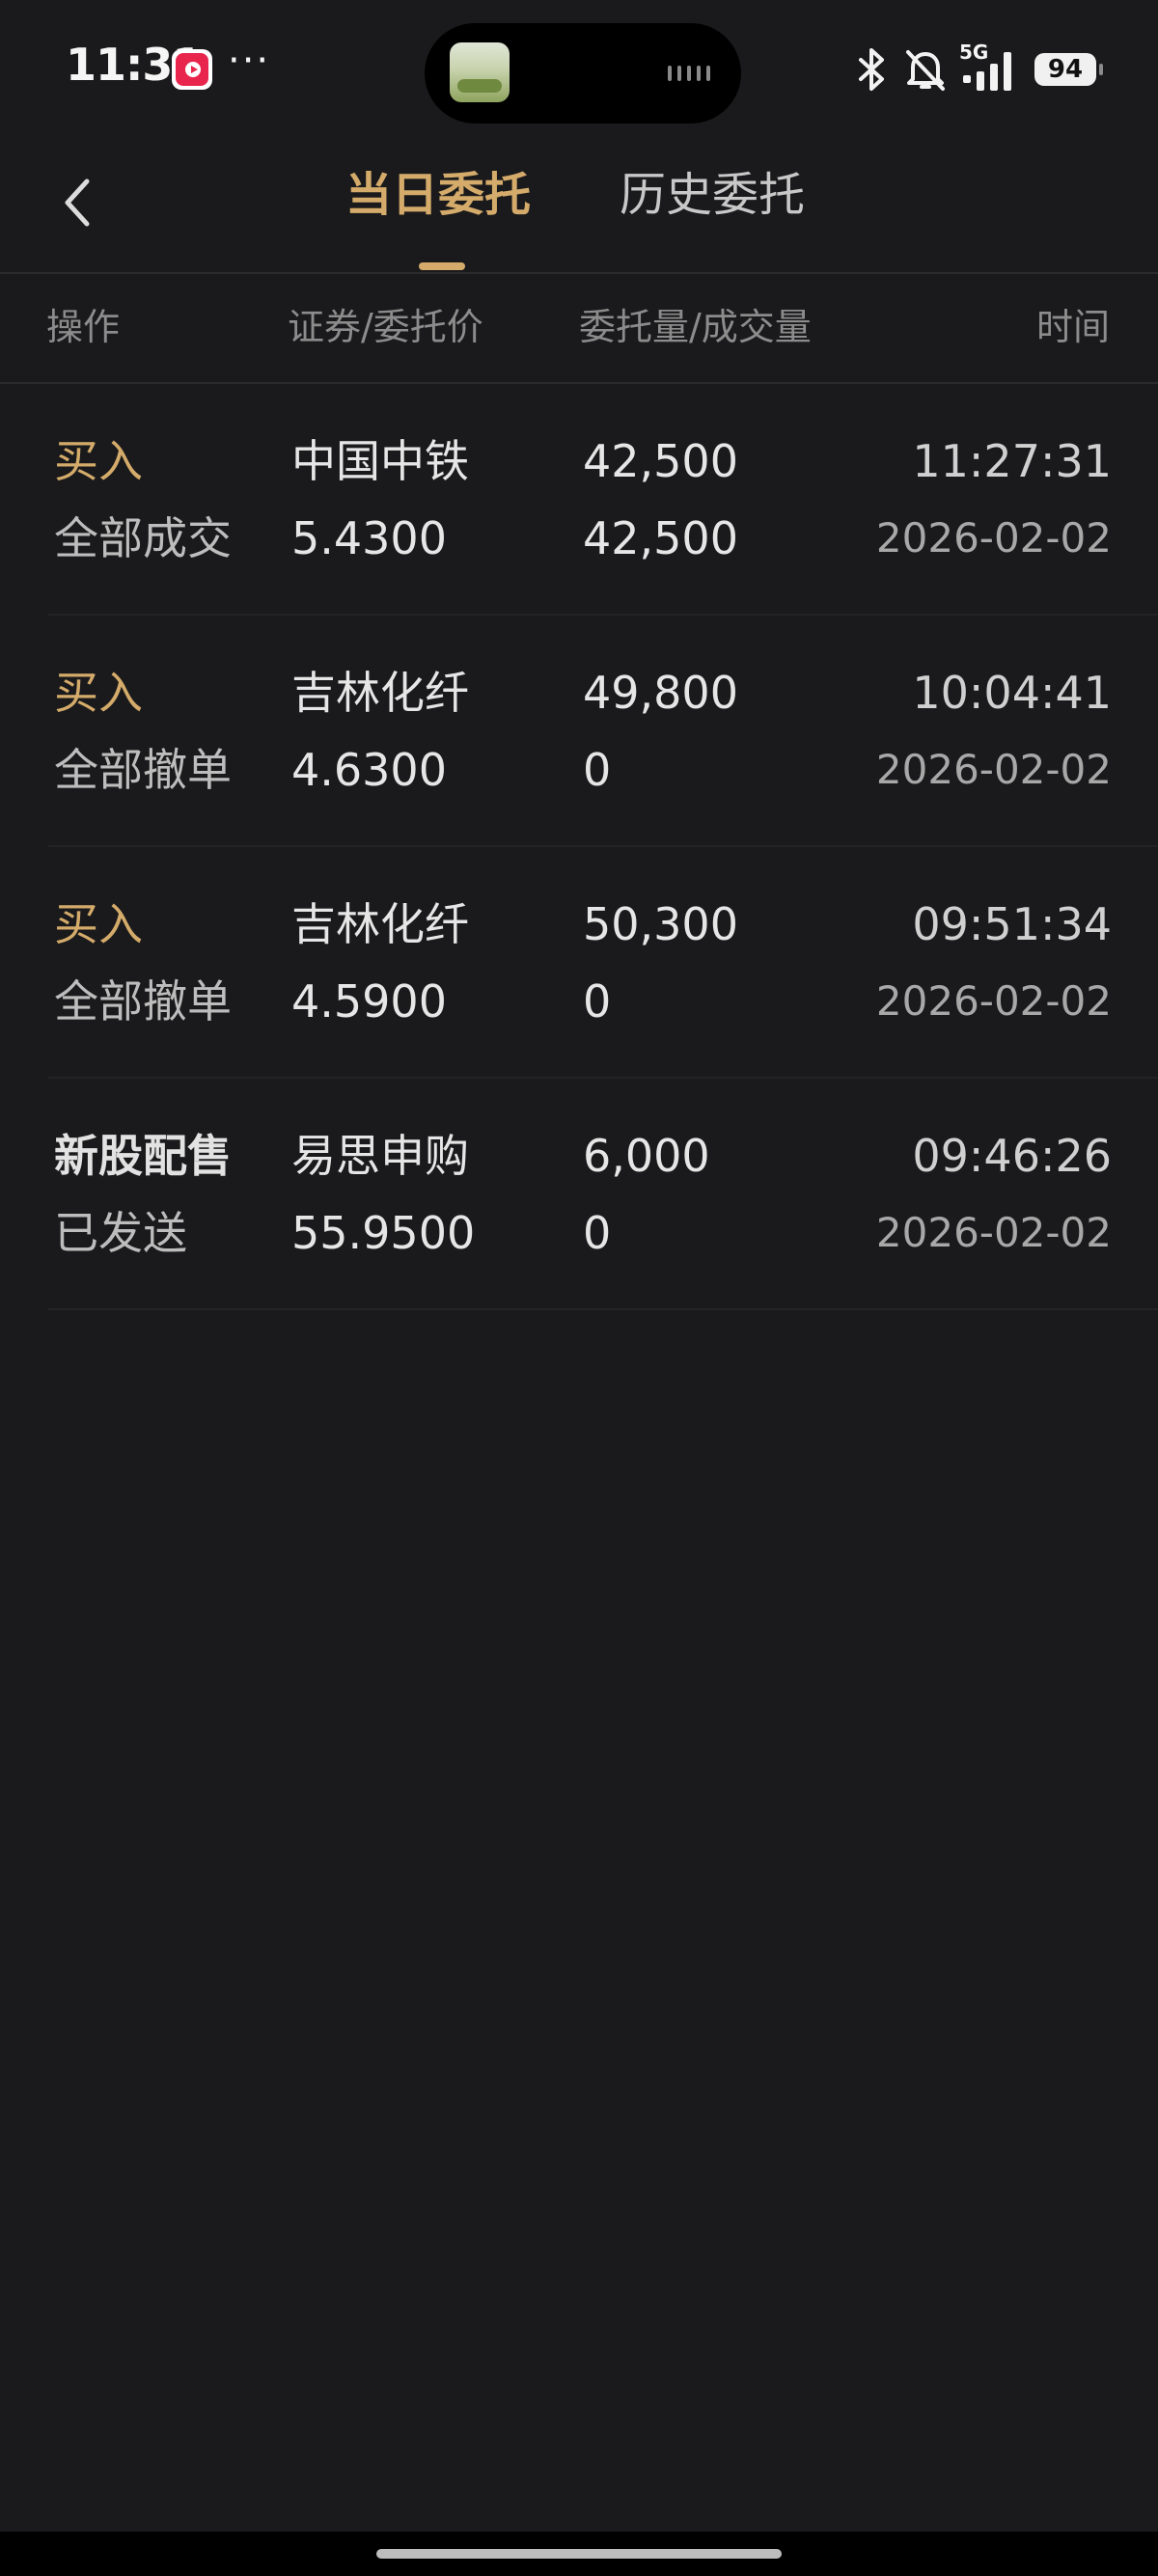 This screenshot has width=1158, height=2576. I want to click on order-quantity: 49,800, so click(660, 693).